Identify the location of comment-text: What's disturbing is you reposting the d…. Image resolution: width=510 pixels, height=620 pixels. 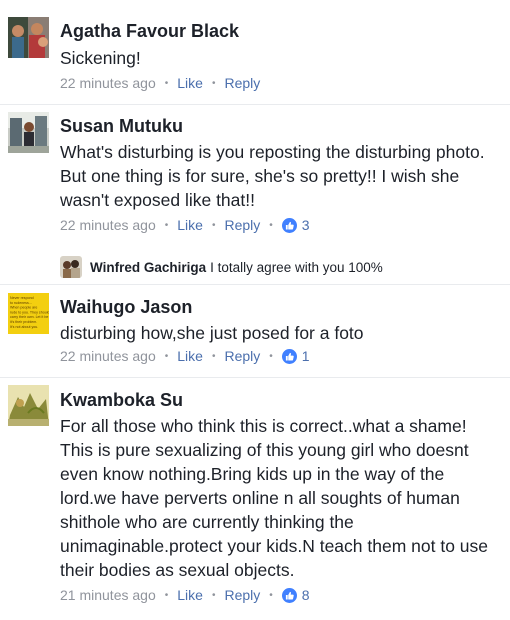
(272, 176).